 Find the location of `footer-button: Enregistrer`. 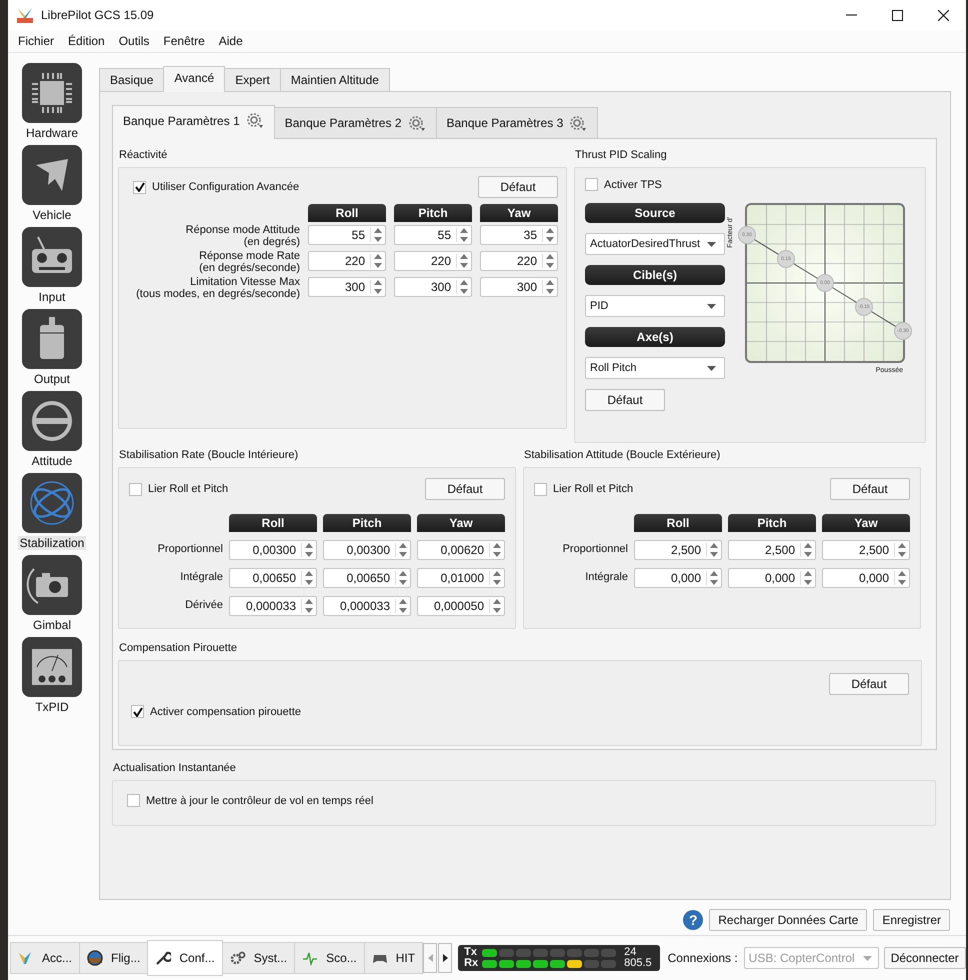

footer-button: Enregistrer is located at coordinates (911, 920).